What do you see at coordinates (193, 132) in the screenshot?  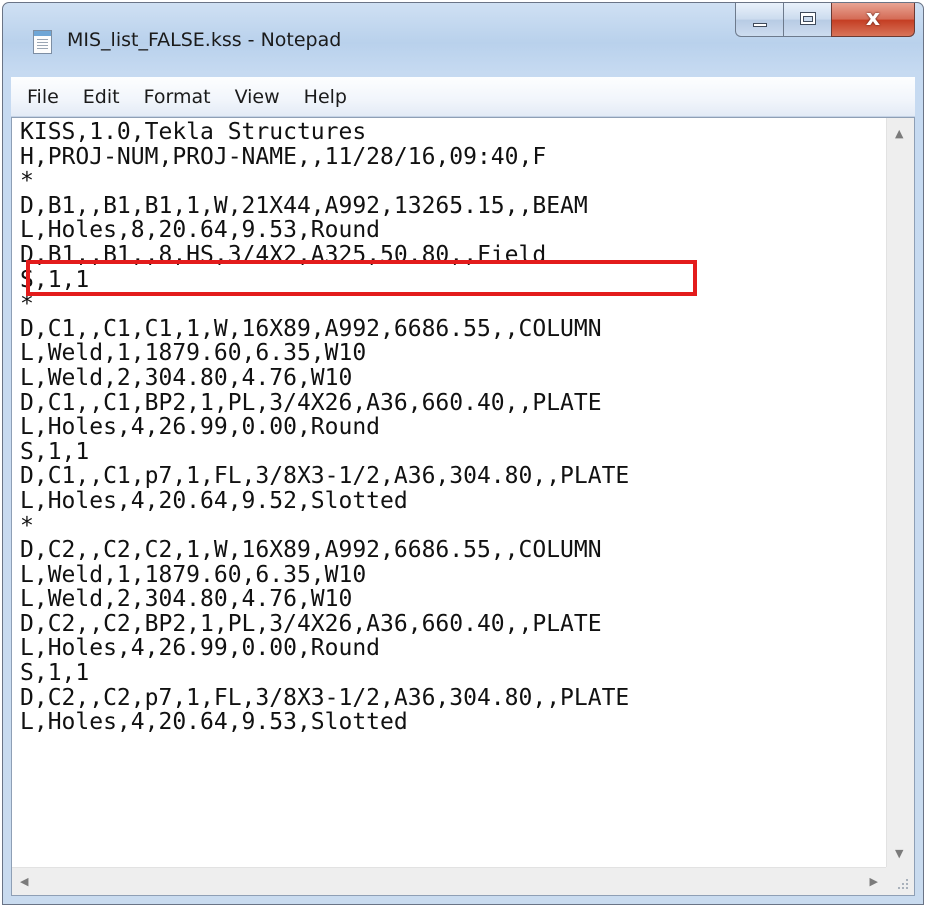 I see `text-line: KISS,1.0,Tekla Structures` at bounding box center [193, 132].